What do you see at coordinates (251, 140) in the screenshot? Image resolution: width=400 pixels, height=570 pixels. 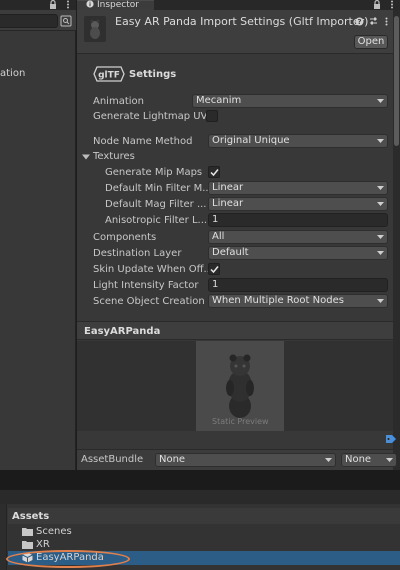 I see `node-name-method-value: Original Unique` at bounding box center [251, 140].